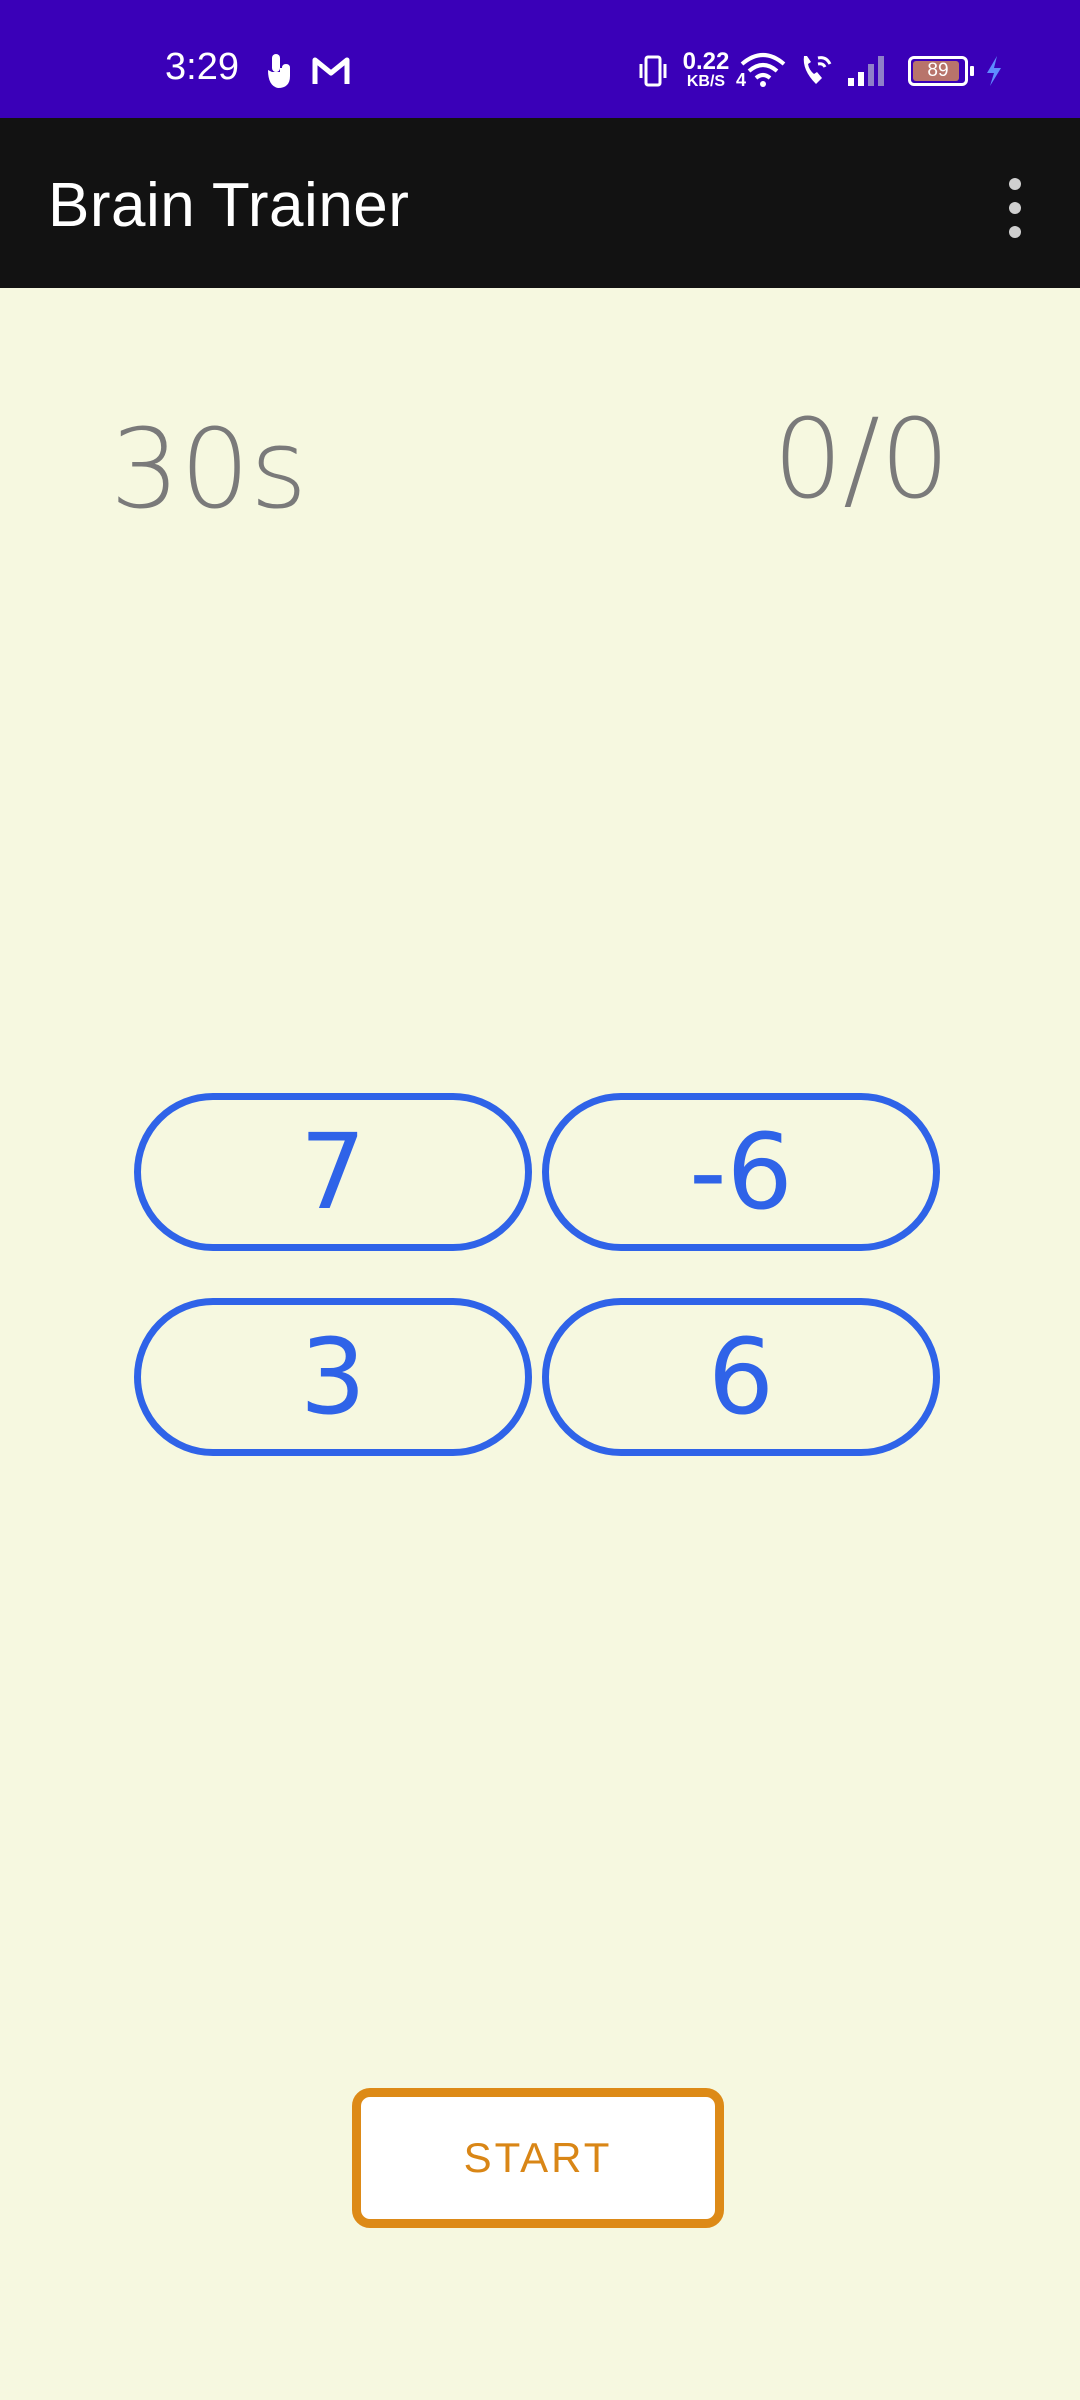 Image resolution: width=1080 pixels, height=2400 pixels. What do you see at coordinates (741, 1172) in the screenshot?
I see `answer-button-1: -6` at bounding box center [741, 1172].